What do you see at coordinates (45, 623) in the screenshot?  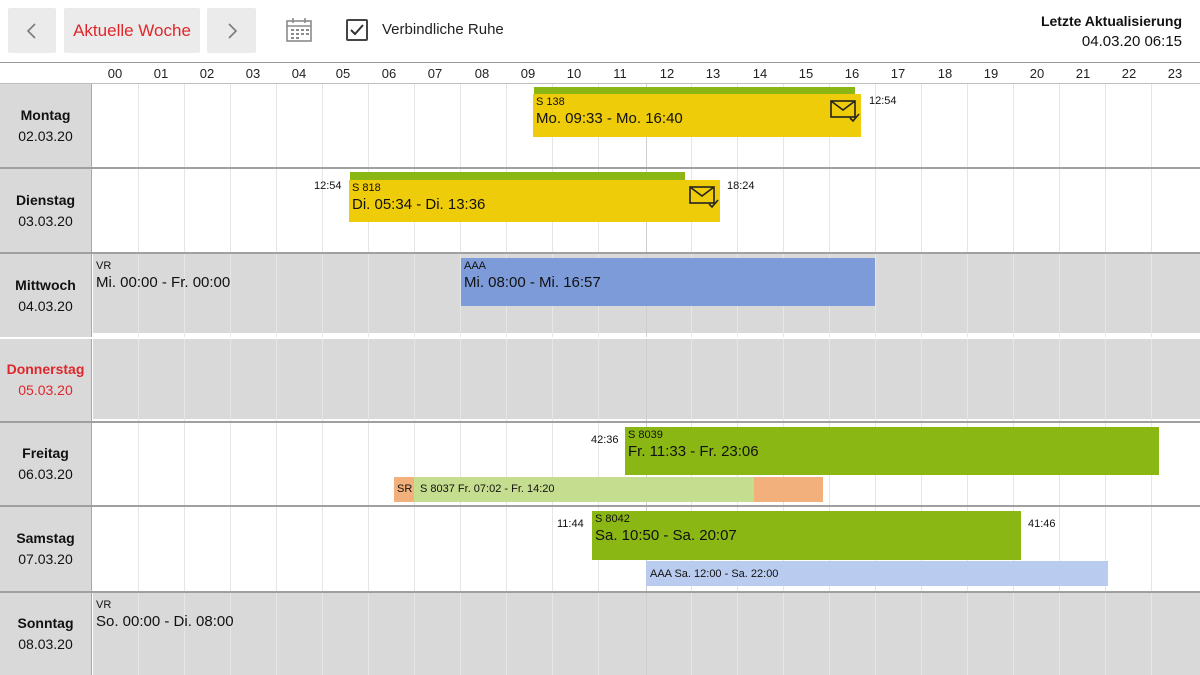 I see `day-name: Sonntag` at bounding box center [45, 623].